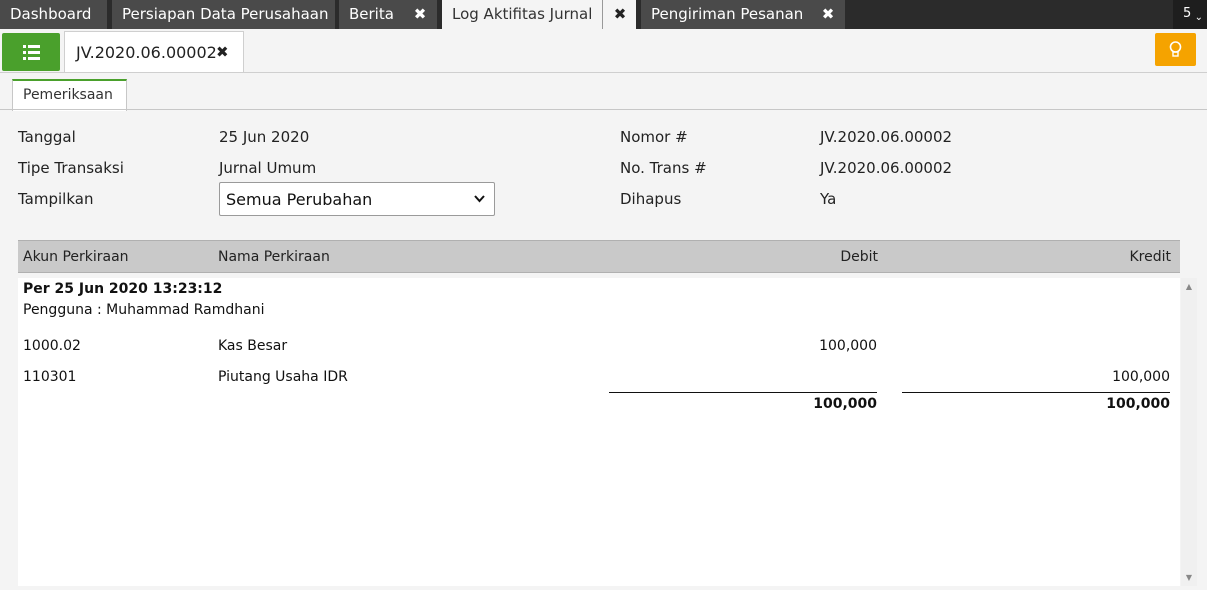 This screenshot has width=1207, height=590. I want to click on tab-pengiriman-pesanan: Pengiriman Pesanan ✖, so click(743, 14).